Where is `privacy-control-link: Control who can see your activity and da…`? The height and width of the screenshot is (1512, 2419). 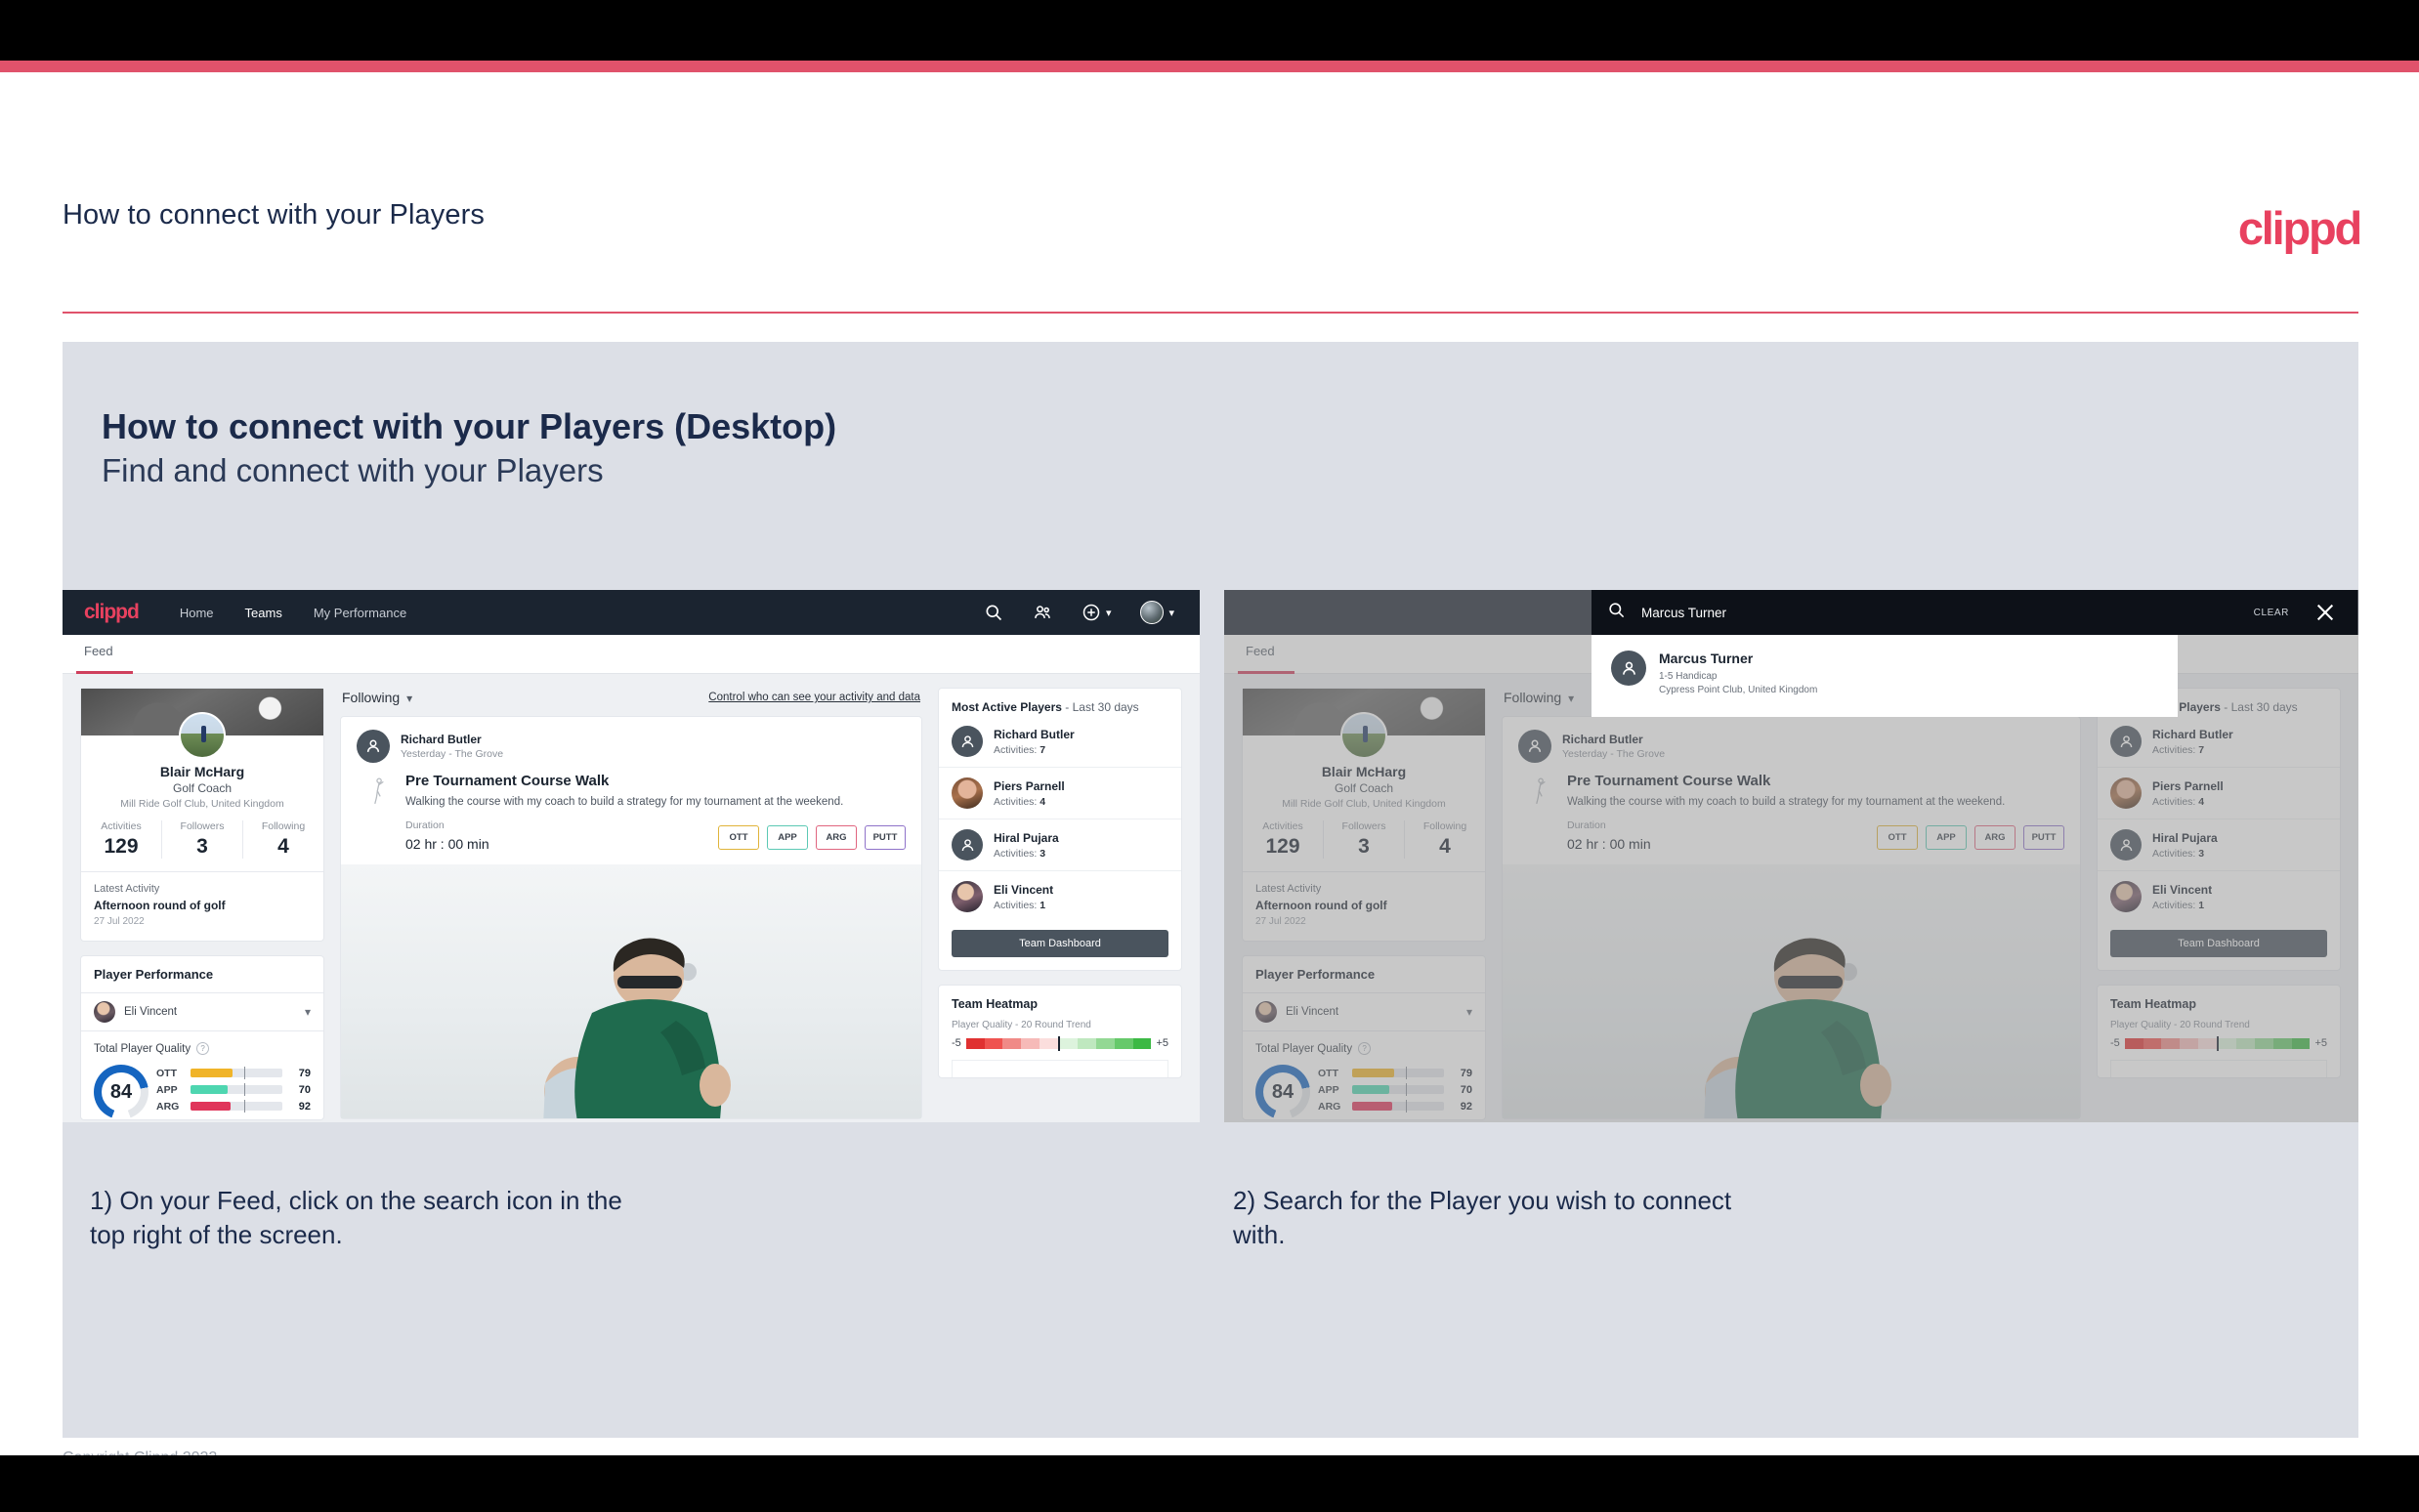 privacy-control-link: Control who can see your activity and da… is located at coordinates (814, 697).